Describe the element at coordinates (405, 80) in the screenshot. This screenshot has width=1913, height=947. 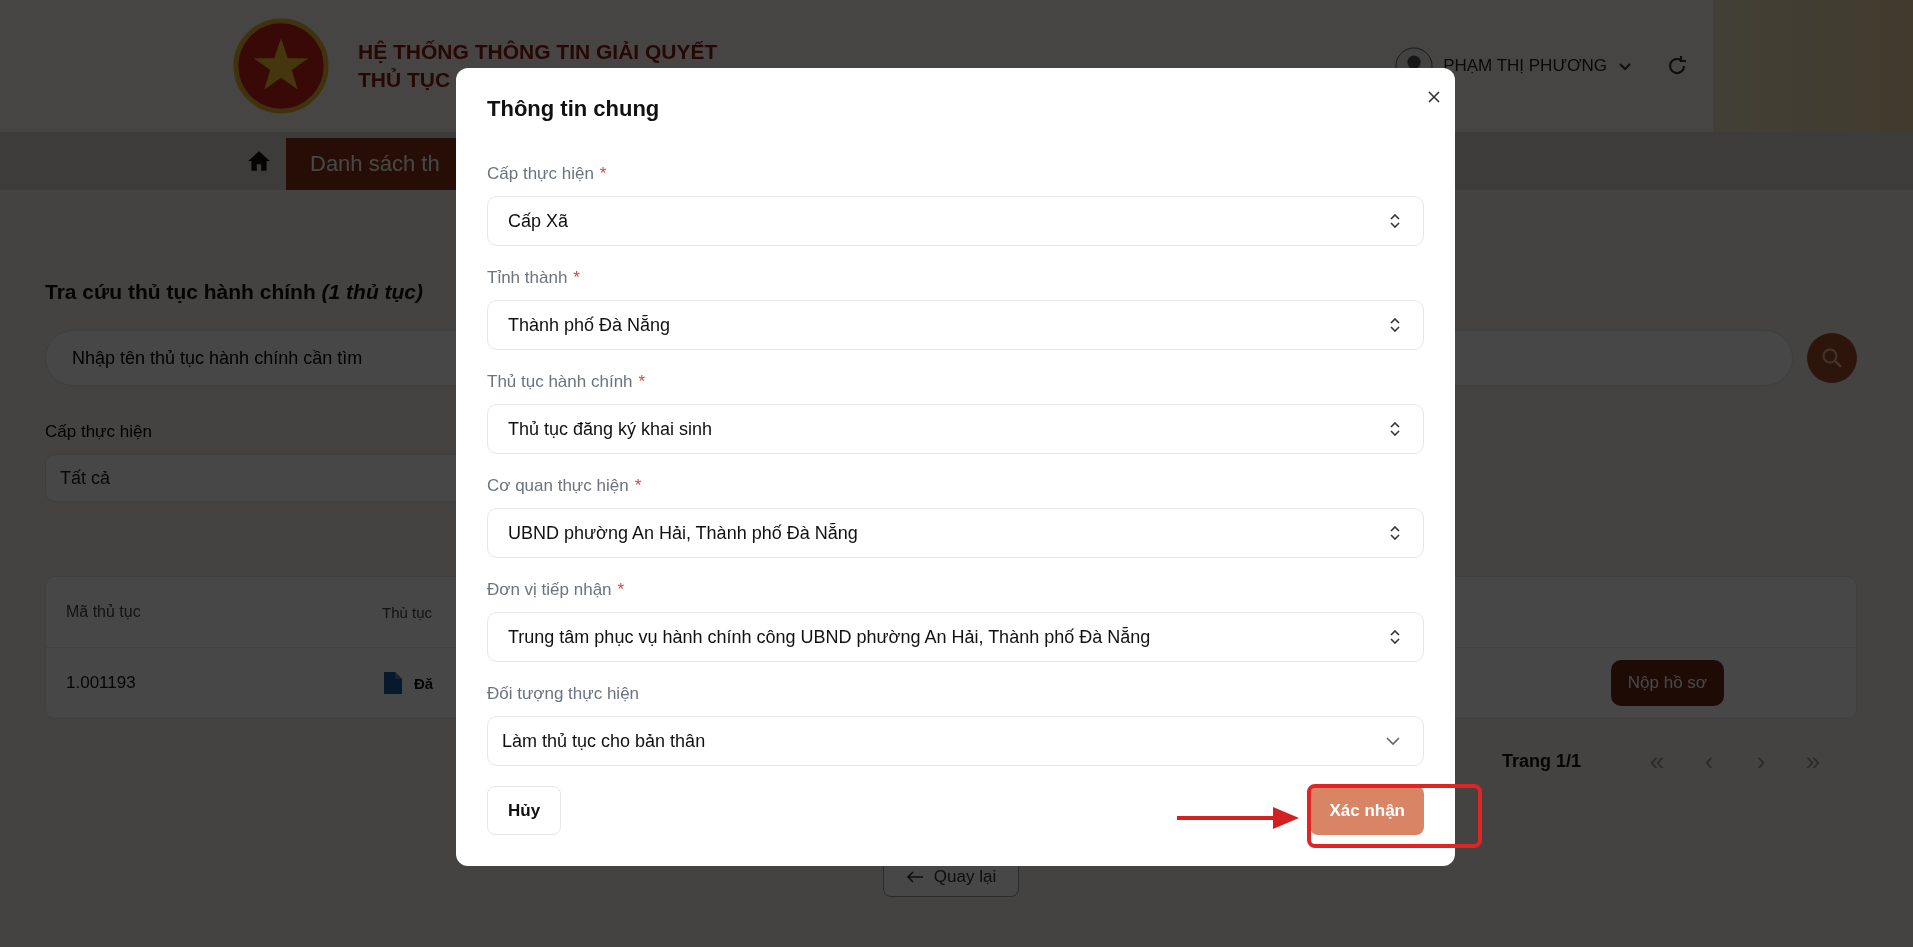
I see `system-title: THỦ TỤC` at that location.